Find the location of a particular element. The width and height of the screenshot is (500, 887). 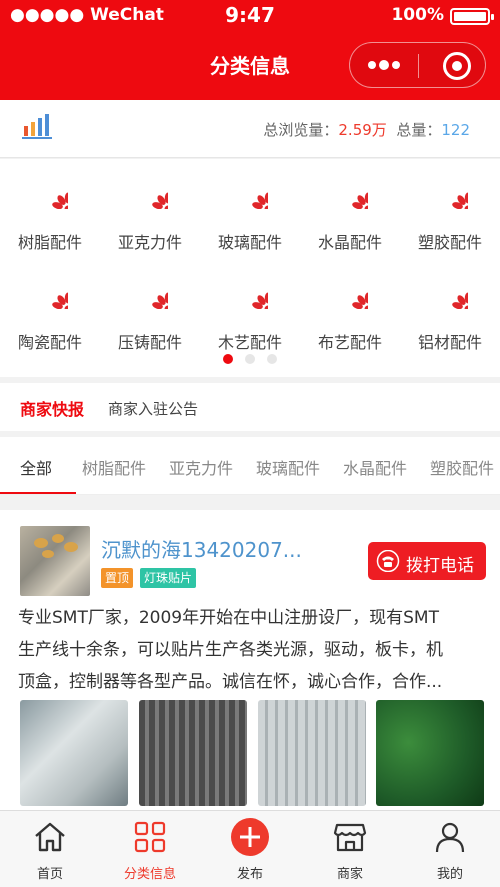

category-grid-icon is located at coordinates (150, 837).